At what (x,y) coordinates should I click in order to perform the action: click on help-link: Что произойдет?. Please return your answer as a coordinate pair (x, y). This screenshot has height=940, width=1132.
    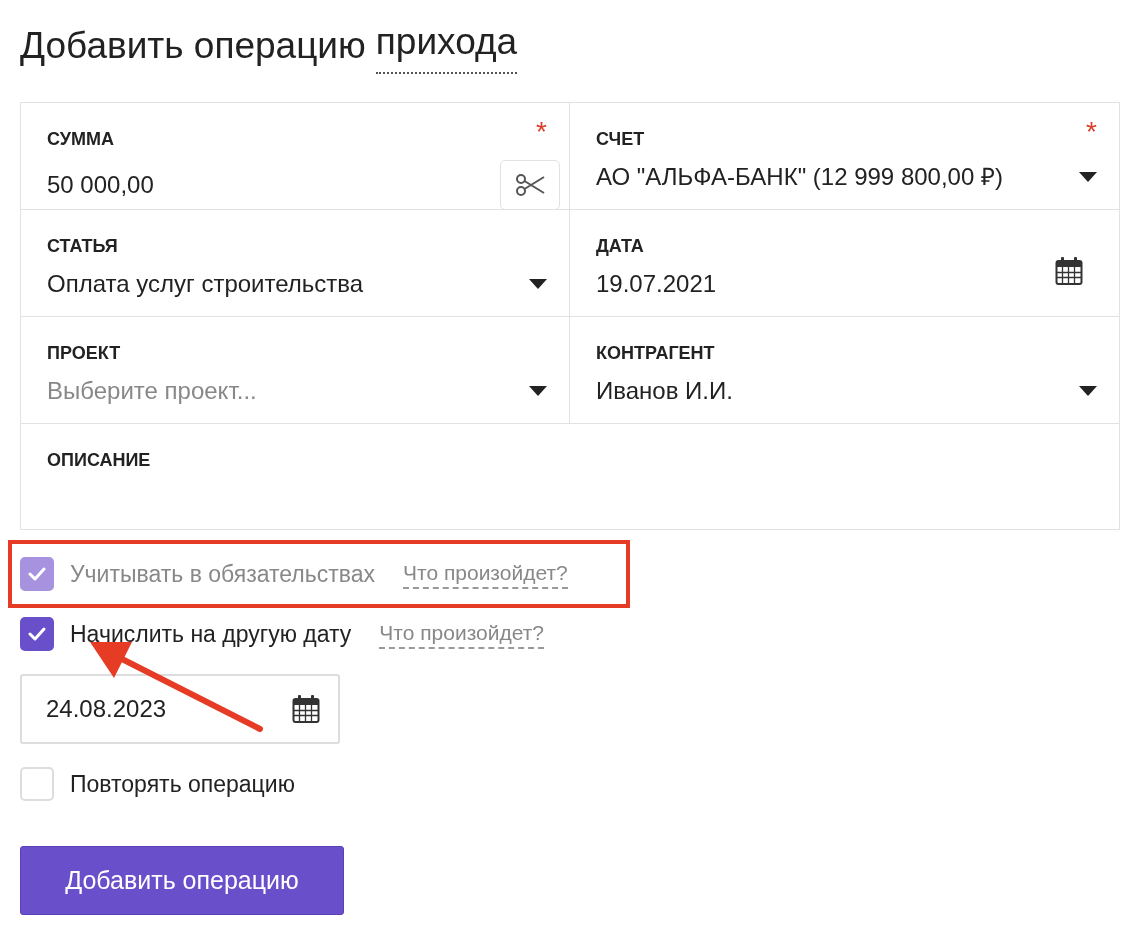
    Looking at the image, I should click on (461, 634).